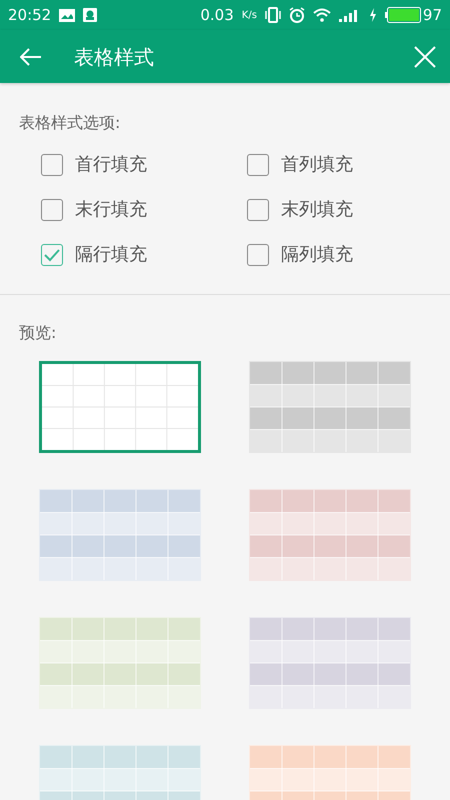 This screenshot has height=800, width=450. I want to click on vibrate-icon, so click(272, 15).